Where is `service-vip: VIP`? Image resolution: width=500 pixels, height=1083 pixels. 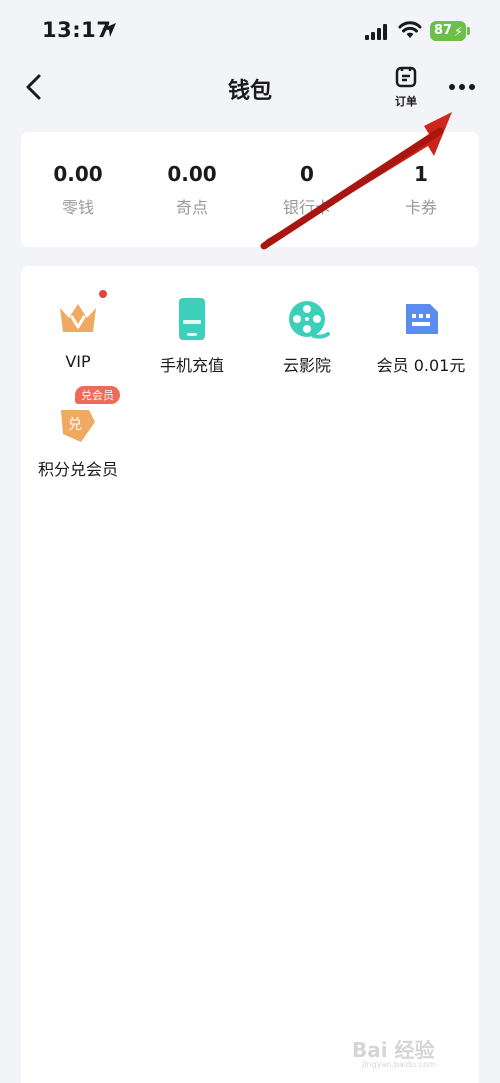
service-vip: VIP is located at coordinates (78, 330).